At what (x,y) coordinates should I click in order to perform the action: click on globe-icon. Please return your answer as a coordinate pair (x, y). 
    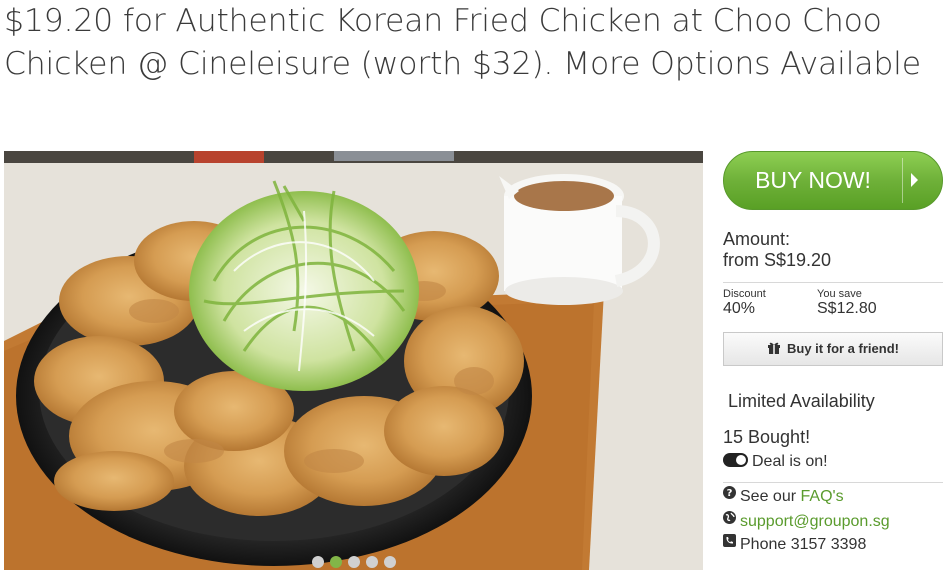
    Looking at the image, I should click on (729, 520).